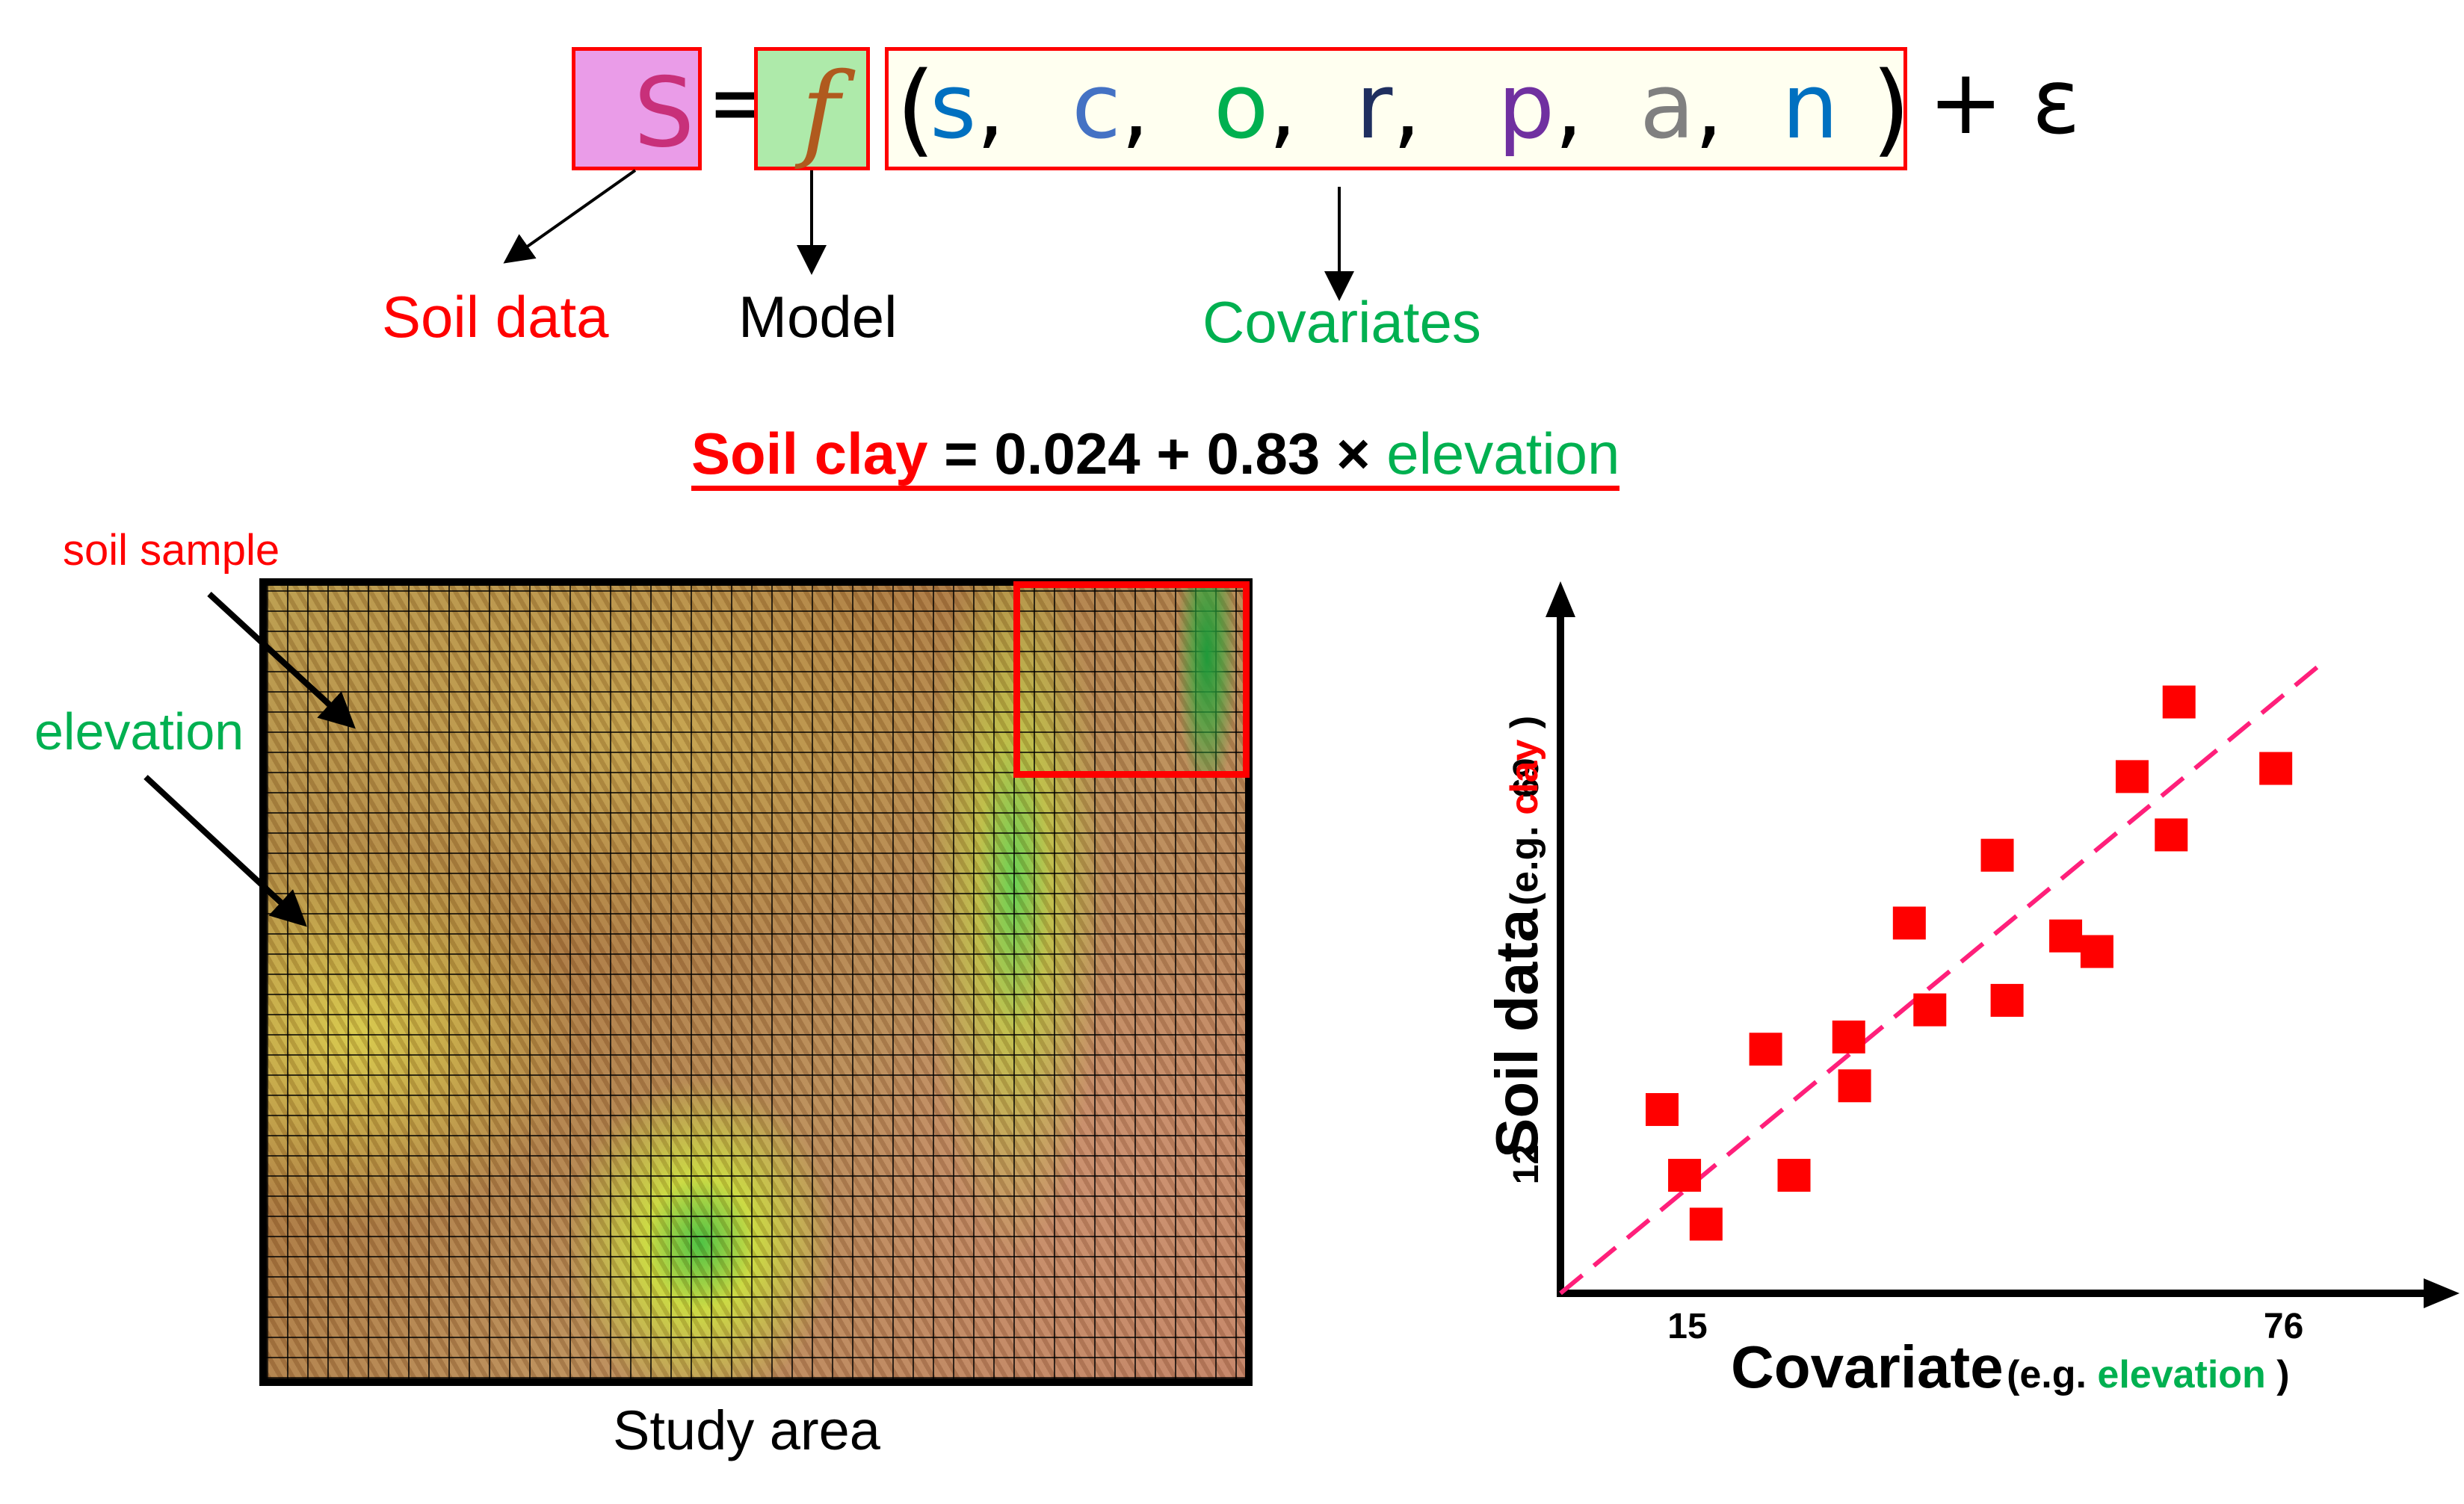 Image resolution: width=2464 pixels, height=1504 pixels. I want to click on y-axis-note-prefix: (e.g., so click(1524, 860).